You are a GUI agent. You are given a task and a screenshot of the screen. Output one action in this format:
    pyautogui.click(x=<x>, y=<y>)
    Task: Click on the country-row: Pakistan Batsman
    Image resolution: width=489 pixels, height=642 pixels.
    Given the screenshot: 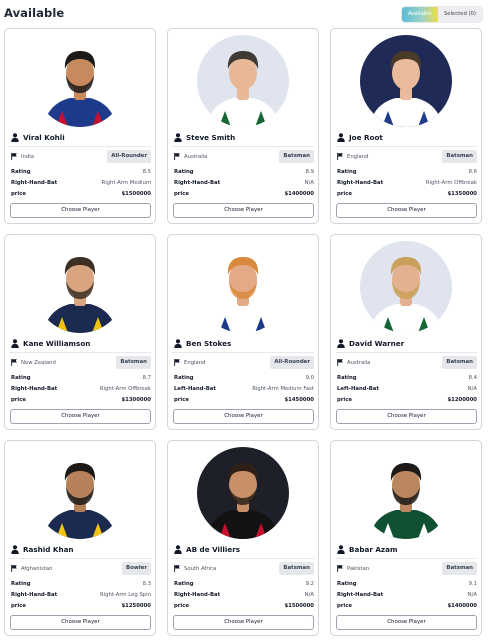 What is the action you would take?
    pyautogui.click(x=407, y=568)
    